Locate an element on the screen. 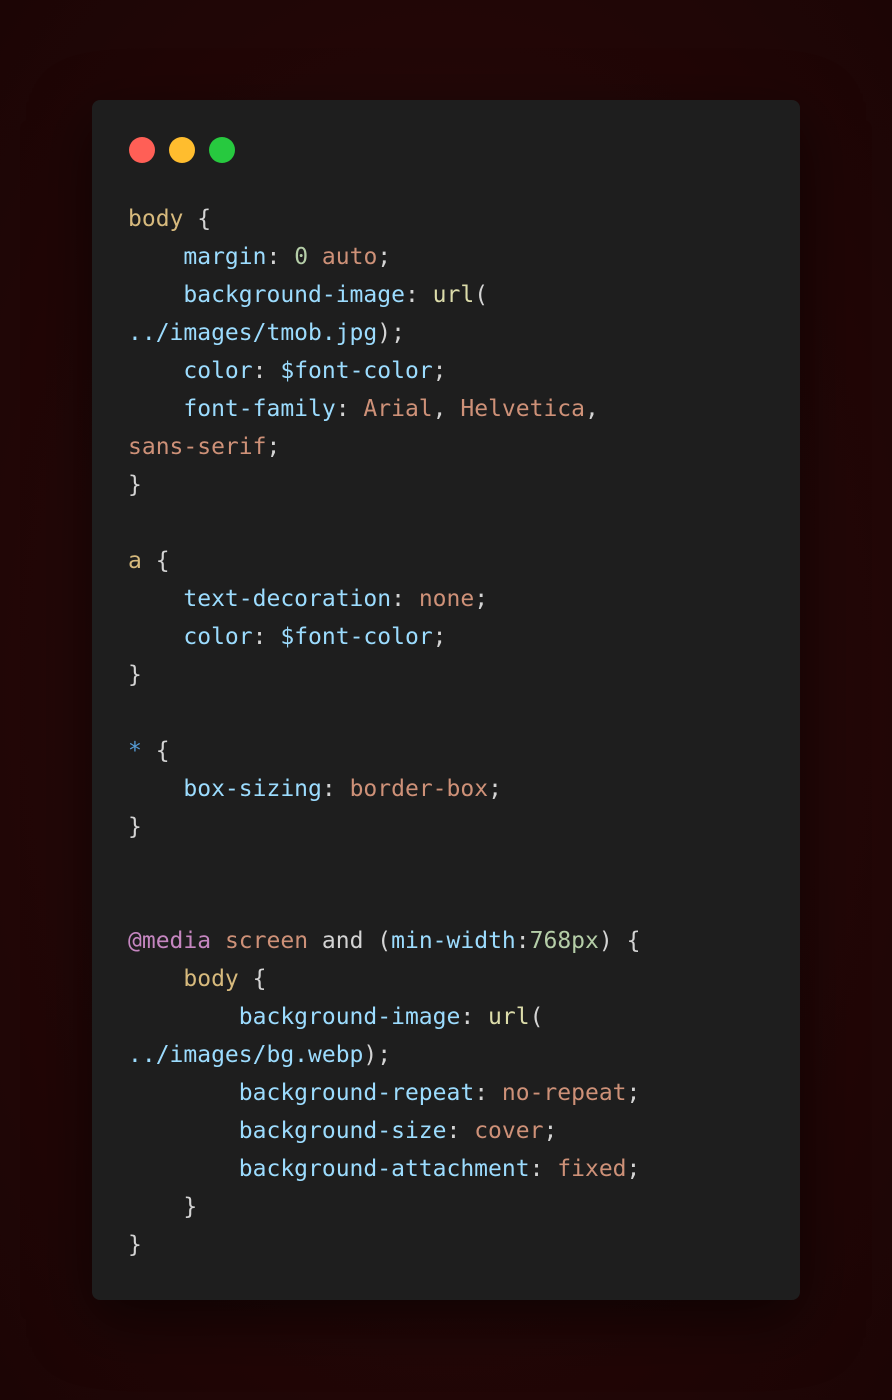  minimize-dot-icon is located at coordinates (182, 150).